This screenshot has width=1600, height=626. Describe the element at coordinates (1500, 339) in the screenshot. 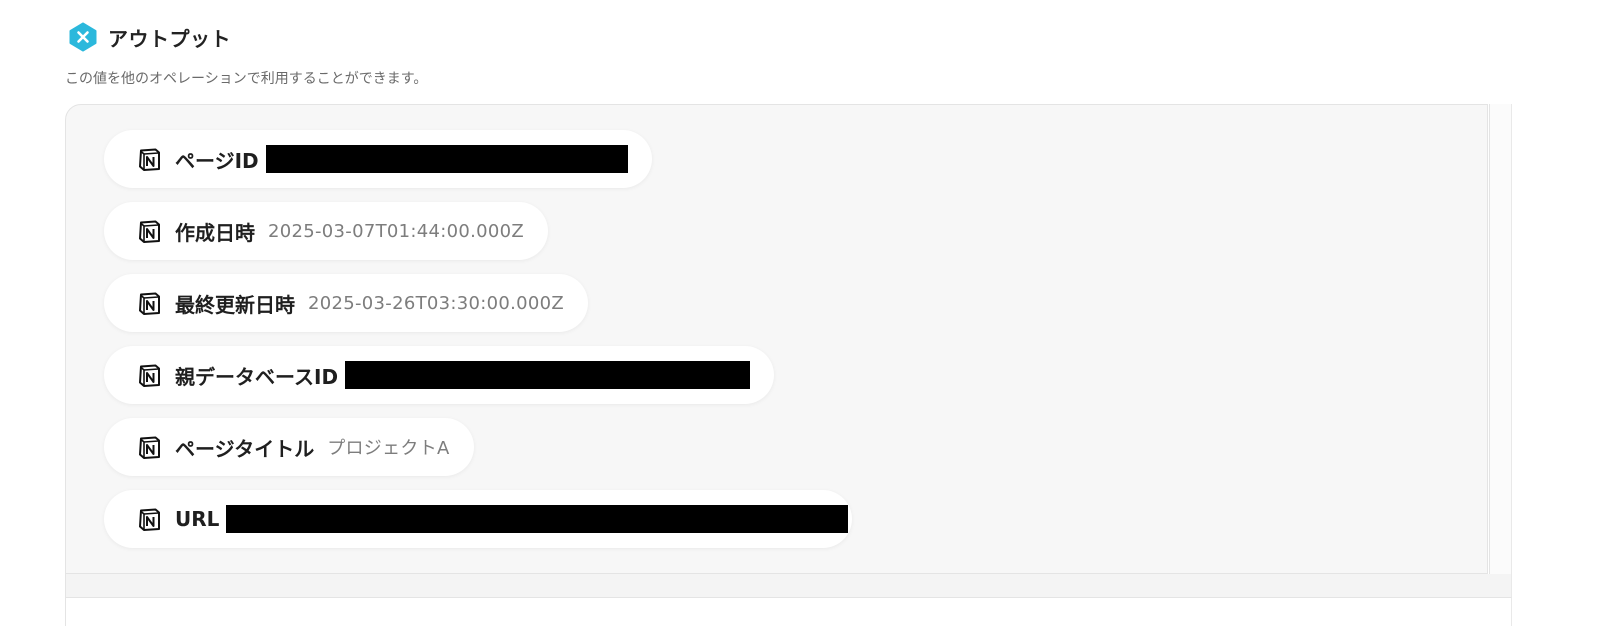

I see `output-panel-scrollbar` at that location.